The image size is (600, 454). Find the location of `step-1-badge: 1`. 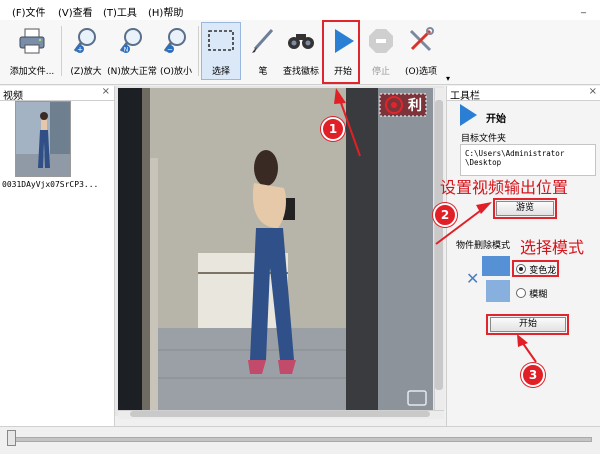

step-1-badge: 1 is located at coordinates (333, 129).